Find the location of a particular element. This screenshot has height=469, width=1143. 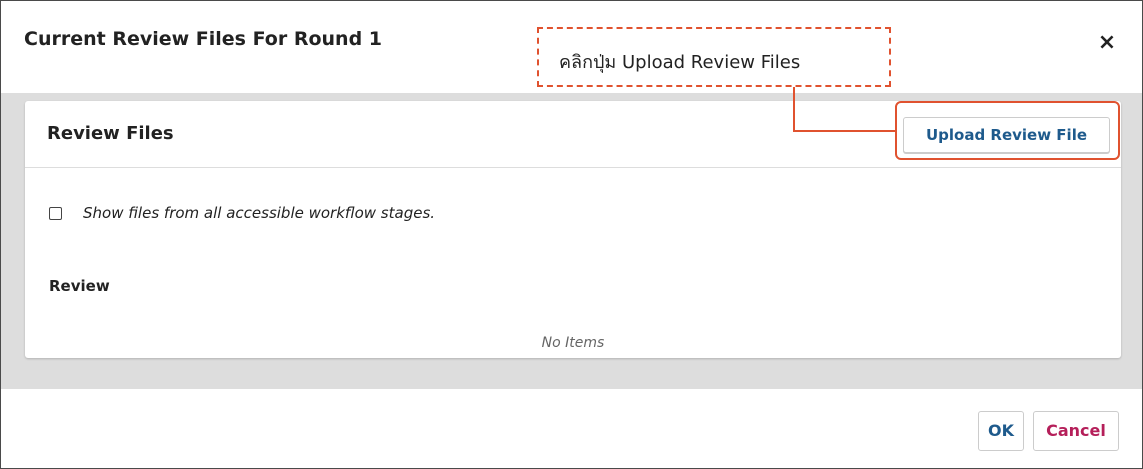

empty-list-message: No Items is located at coordinates (573, 343).